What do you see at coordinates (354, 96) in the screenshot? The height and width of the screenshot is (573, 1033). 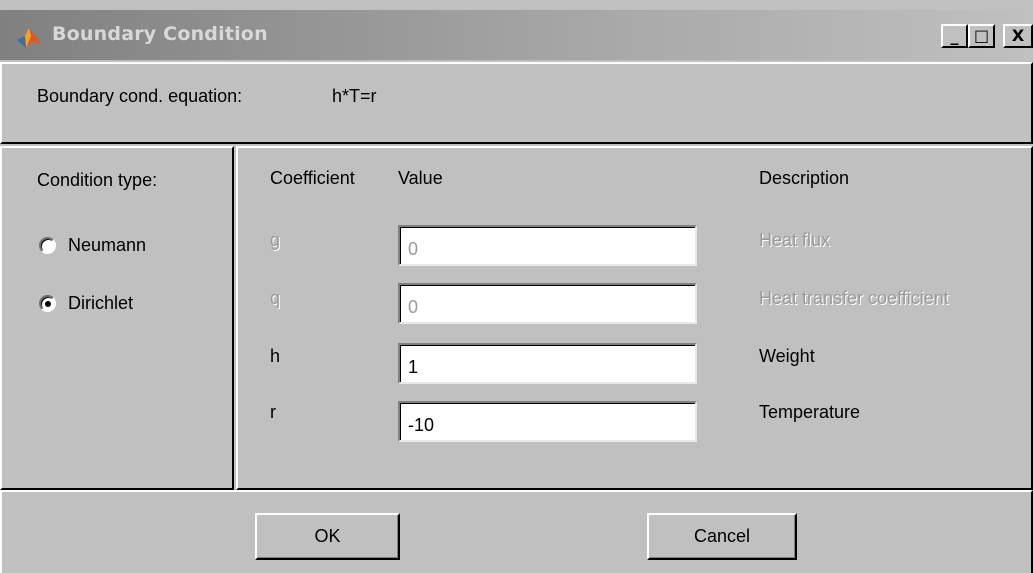 I see `equation-value: h*T=r` at bounding box center [354, 96].